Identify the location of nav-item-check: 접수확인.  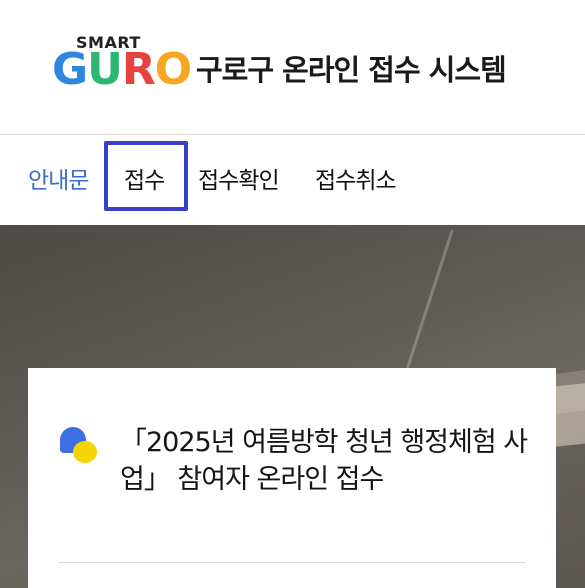
(239, 178).